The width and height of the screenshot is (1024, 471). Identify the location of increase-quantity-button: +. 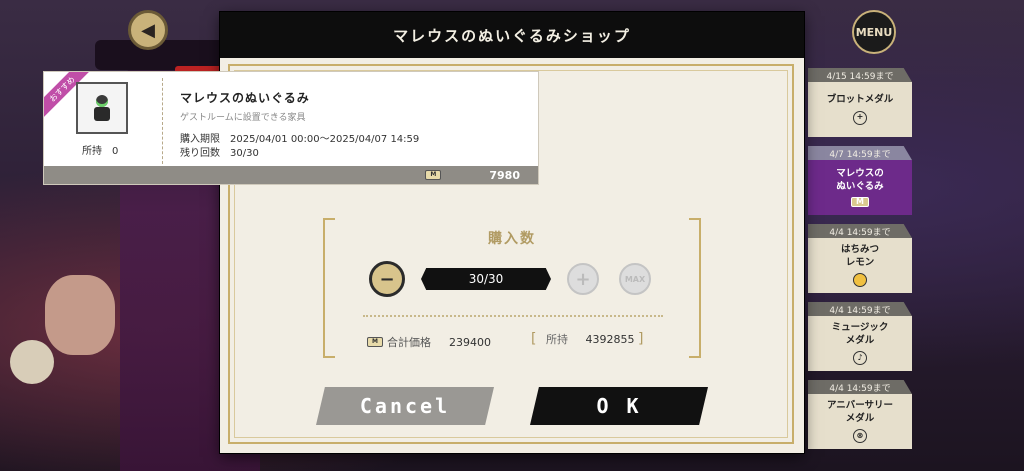
(583, 279).